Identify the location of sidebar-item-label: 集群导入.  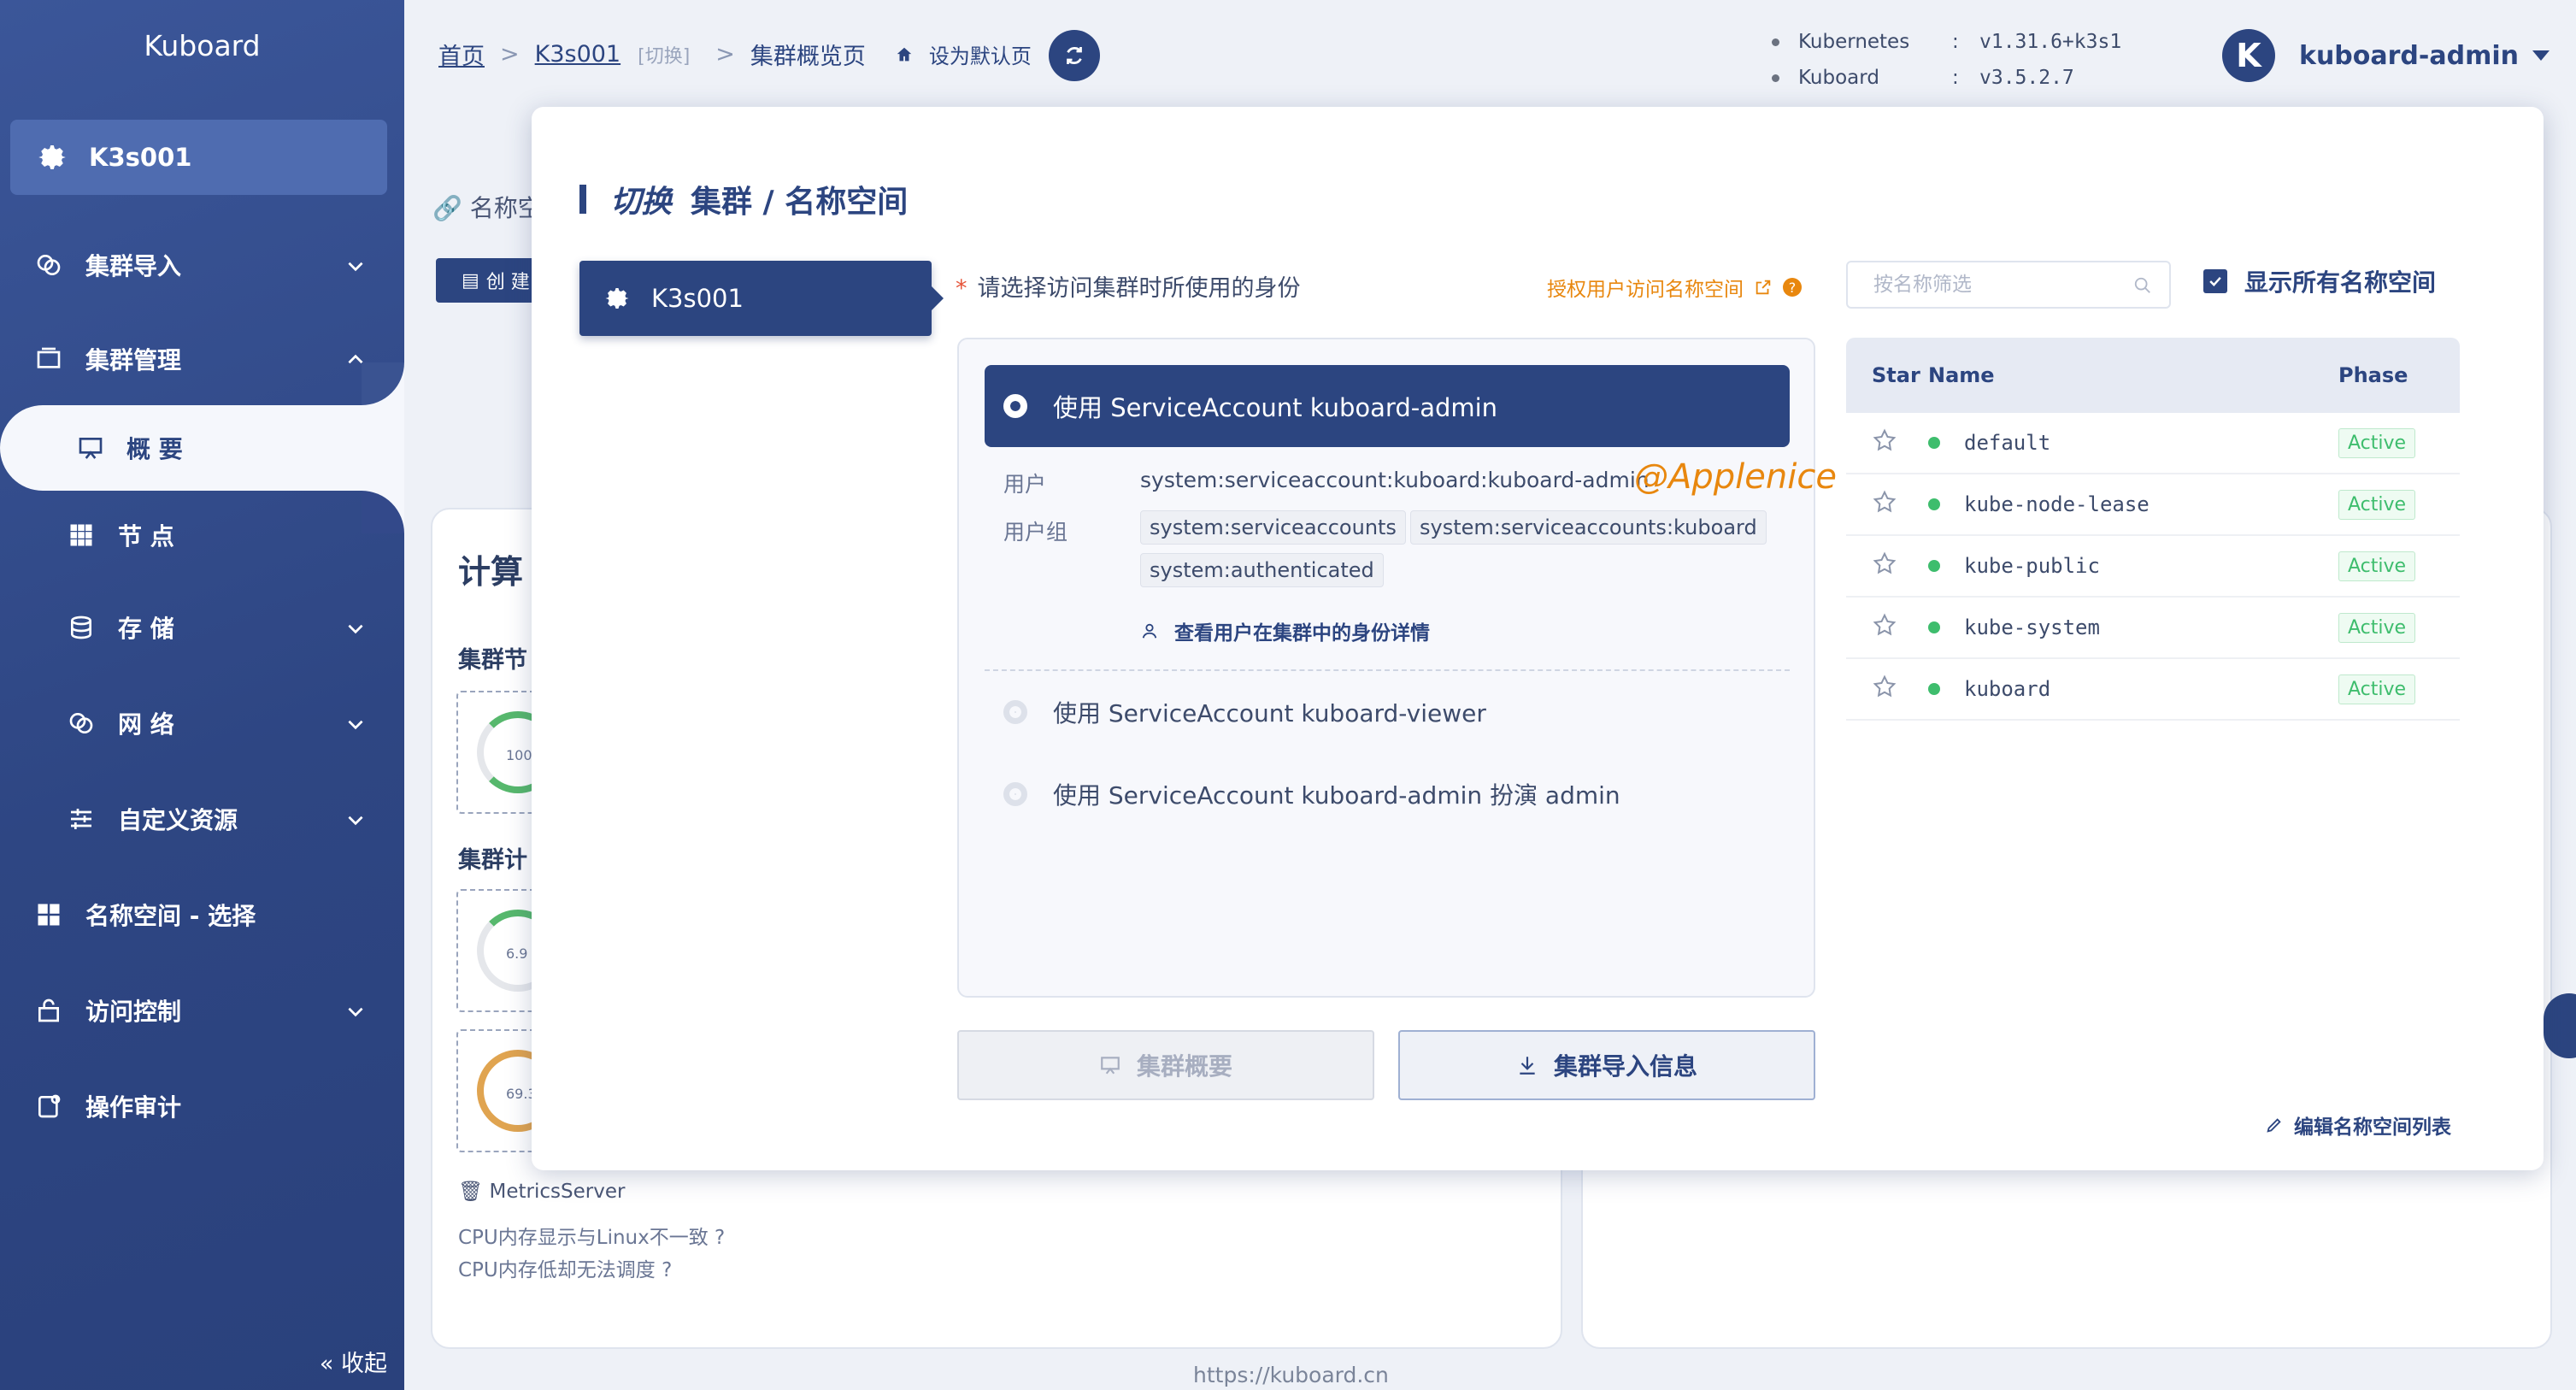
(133, 266).